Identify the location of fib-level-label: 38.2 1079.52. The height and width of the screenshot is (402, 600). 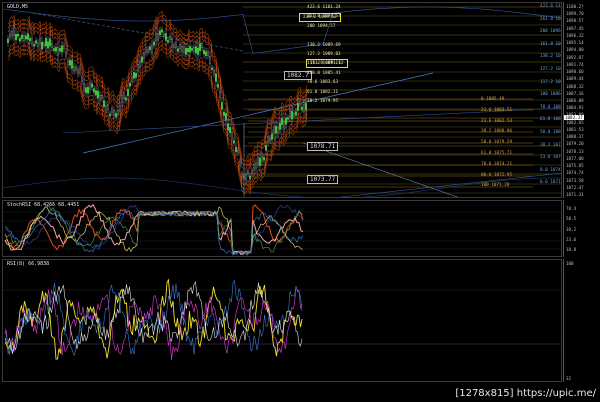
(550, 145).